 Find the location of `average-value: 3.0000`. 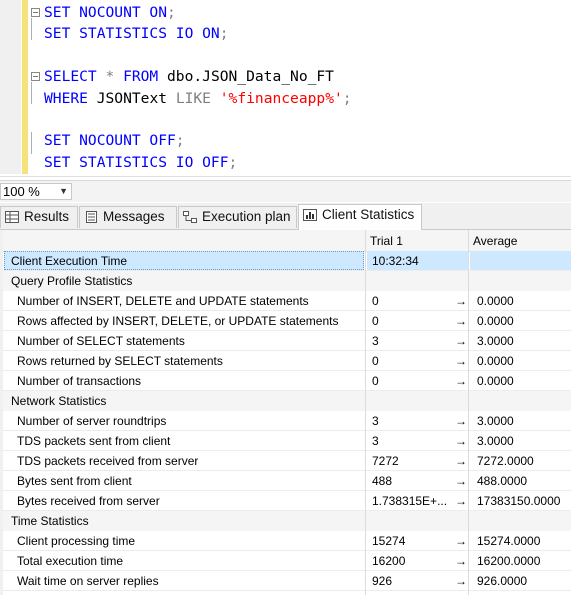

average-value: 3.0000 is located at coordinates (495, 441).